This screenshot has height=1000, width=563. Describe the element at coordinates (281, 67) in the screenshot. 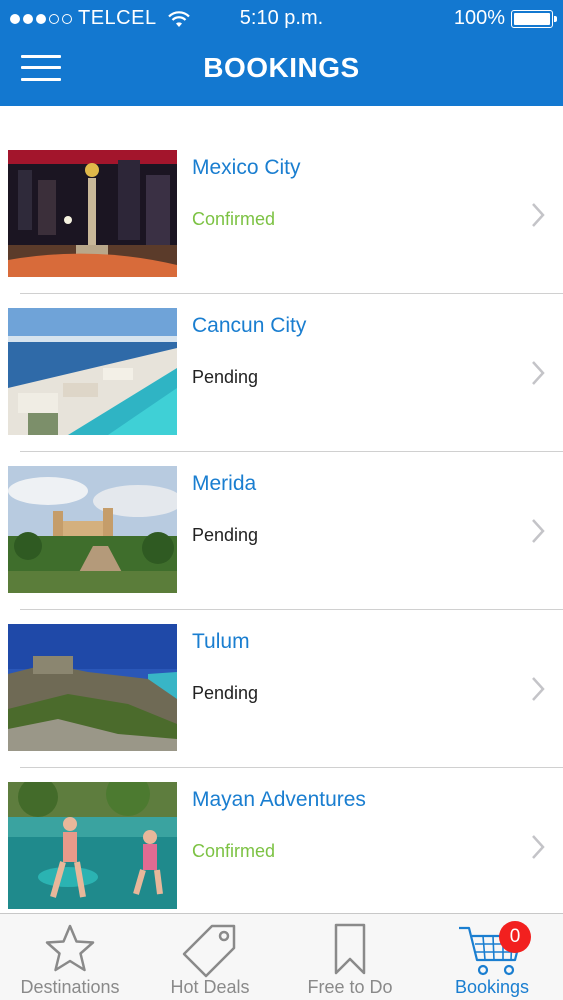

I see `page-title: BOOKINGS` at that location.